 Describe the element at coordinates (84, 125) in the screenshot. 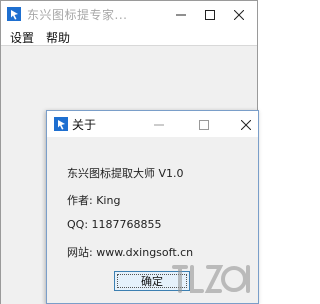

I see `about-title: 关于` at that location.